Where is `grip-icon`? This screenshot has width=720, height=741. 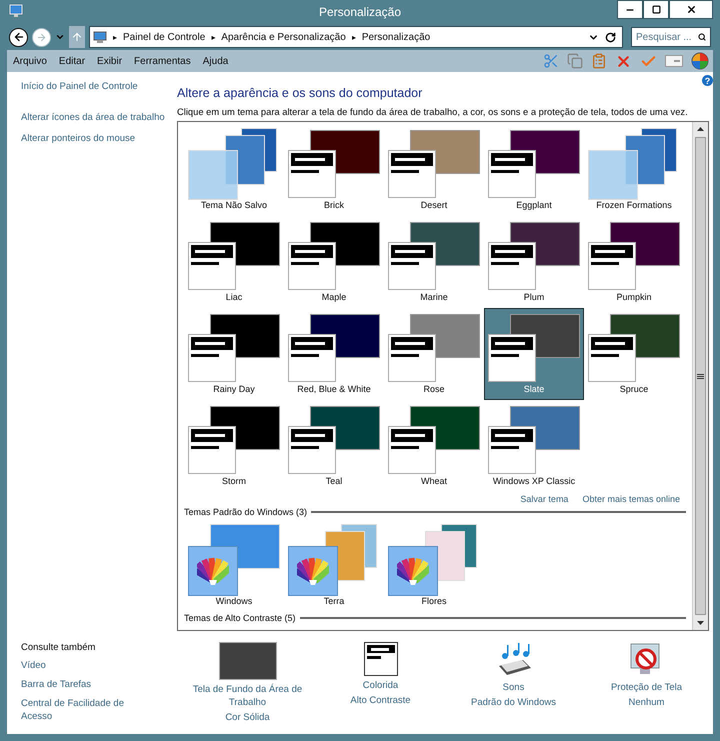 grip-icon is located at coordinates (700, 376).